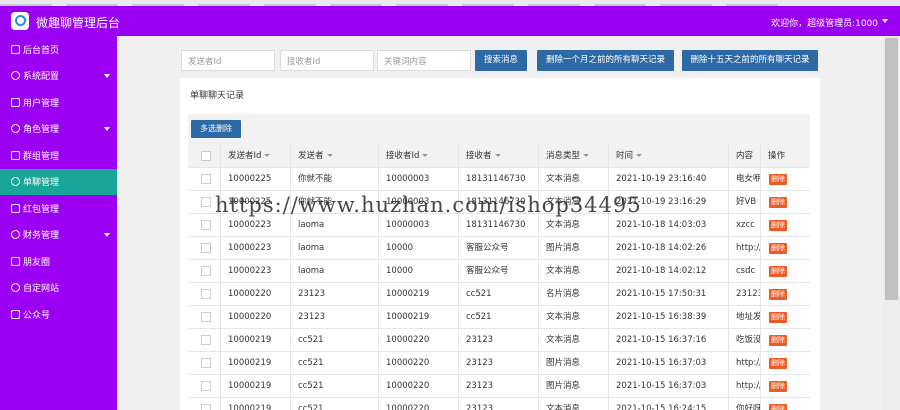 Image resolution: width=900 pixels, height=410 pixels. I want to click on sidebar-item-8: 朋友圈, so click(58, 261).